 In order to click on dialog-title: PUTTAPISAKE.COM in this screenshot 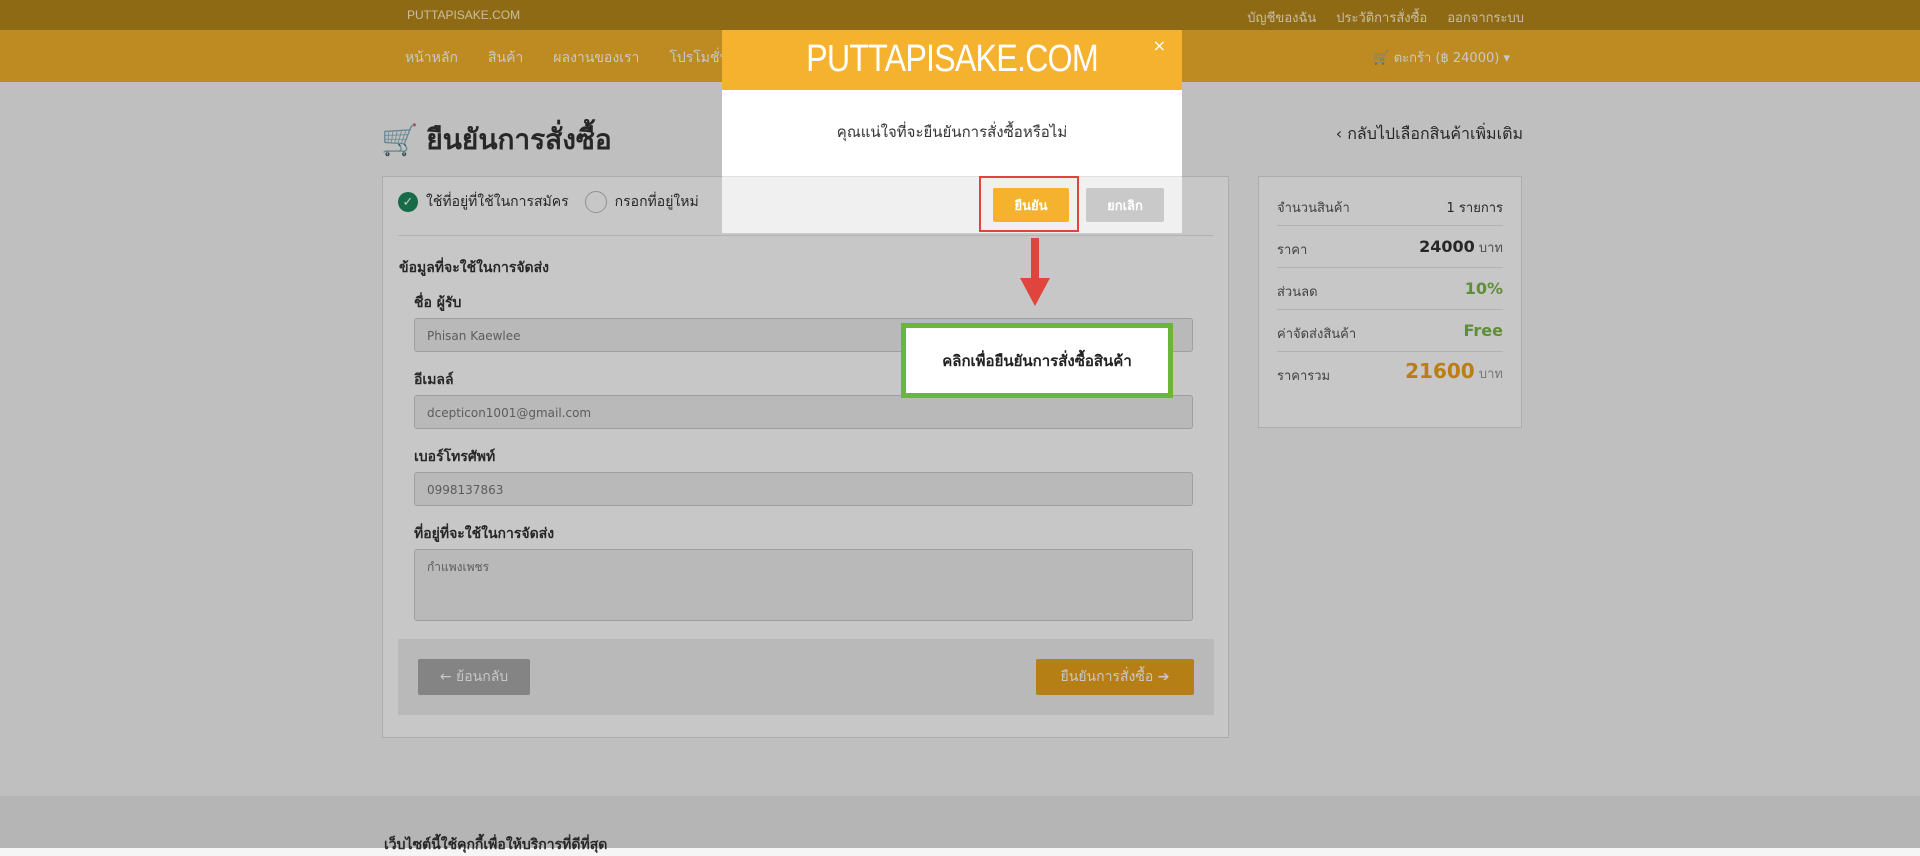, I will do `click(952, 59)`.